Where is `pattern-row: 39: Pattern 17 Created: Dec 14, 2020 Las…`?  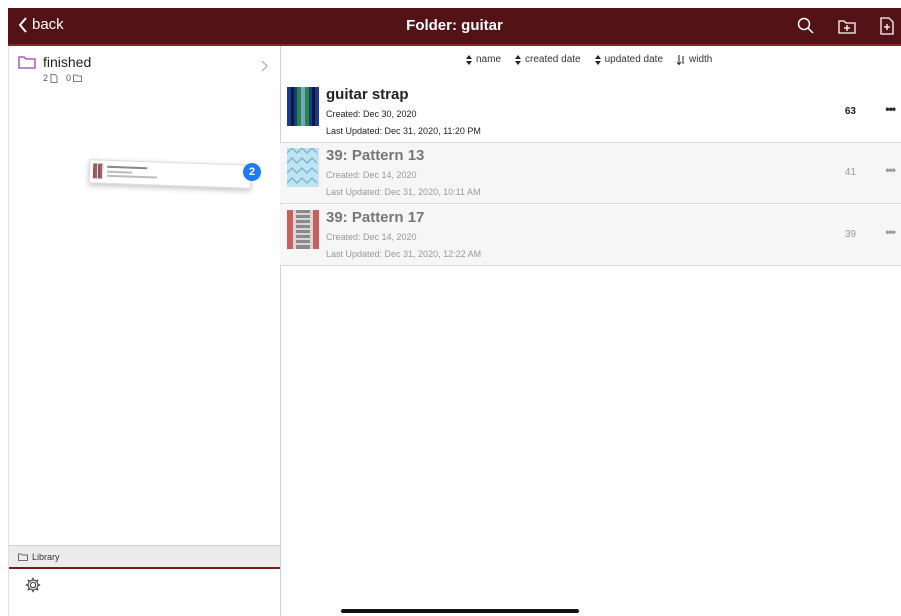
pattern-row: 39: Pattern 17 Created: Dec 14, 2020 Las… is located at coordinates (590, 235).